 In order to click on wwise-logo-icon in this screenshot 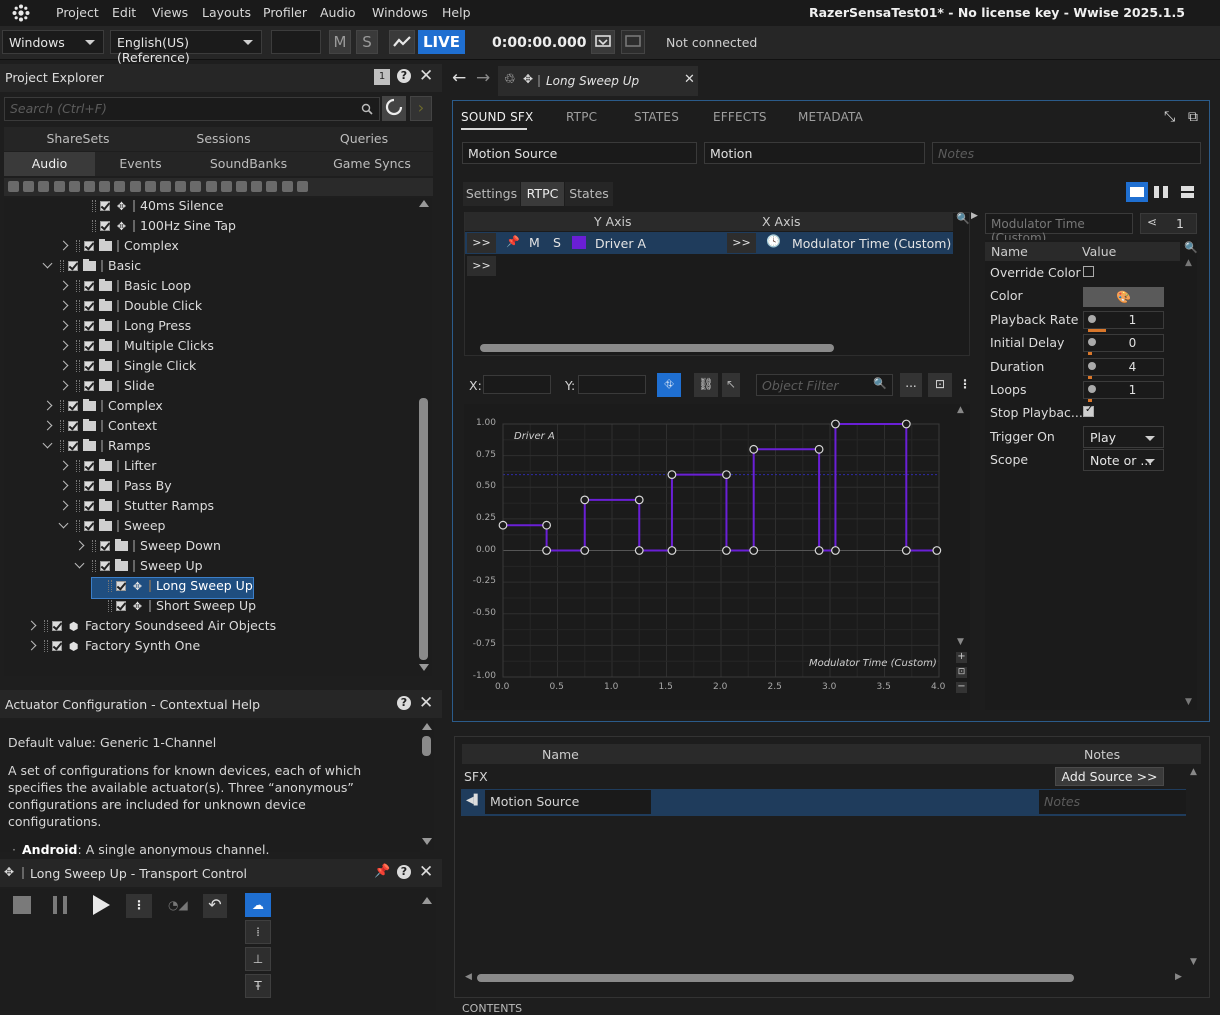, I will do `click(21, 13)`.